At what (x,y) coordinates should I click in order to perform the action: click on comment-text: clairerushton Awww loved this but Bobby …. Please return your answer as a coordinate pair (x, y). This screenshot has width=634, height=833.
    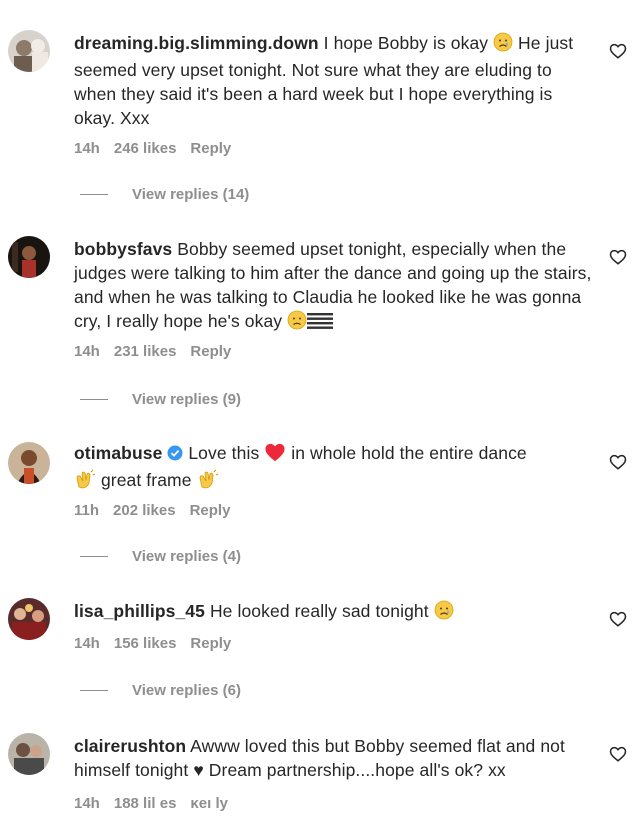
    Looking at the image, I should click on (319, 758).